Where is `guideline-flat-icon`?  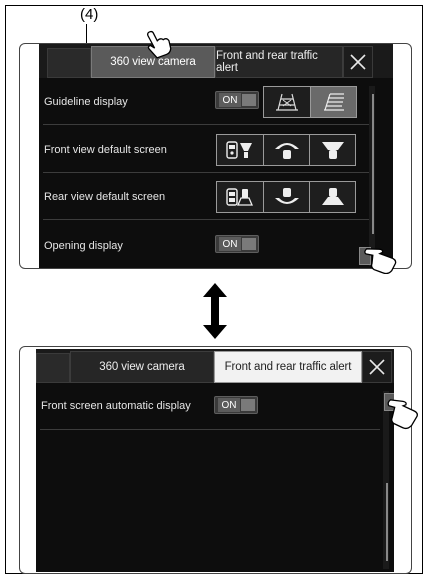
guideline-flat-icon is located at coordinates (333, 102).